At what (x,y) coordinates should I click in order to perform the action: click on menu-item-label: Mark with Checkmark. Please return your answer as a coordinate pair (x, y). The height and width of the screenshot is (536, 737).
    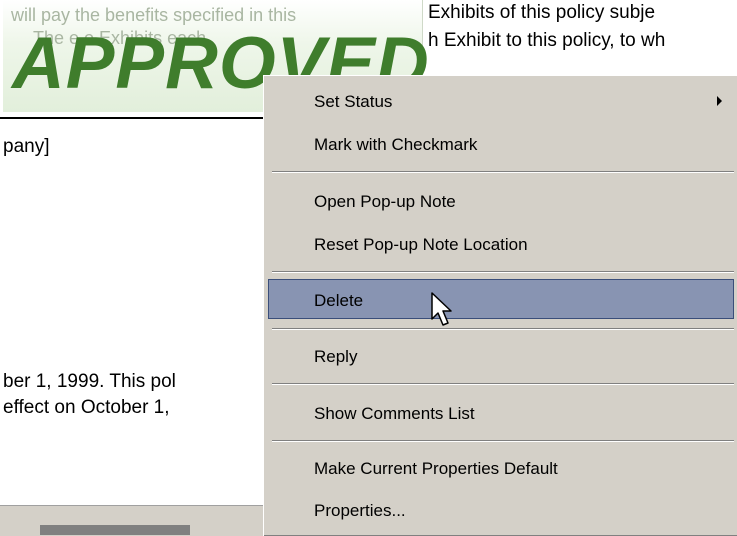
    Looking at the image, I should click on (396, 144).